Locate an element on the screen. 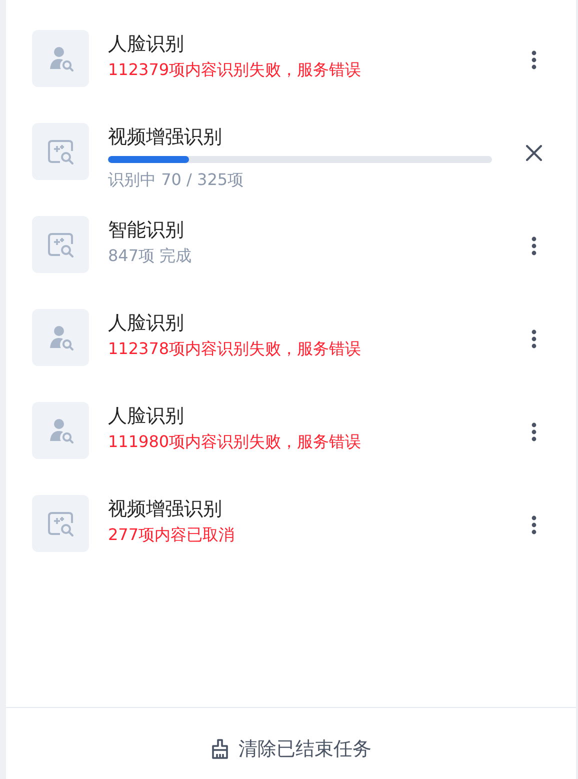  close-icon is located at coordinates (534, 153).